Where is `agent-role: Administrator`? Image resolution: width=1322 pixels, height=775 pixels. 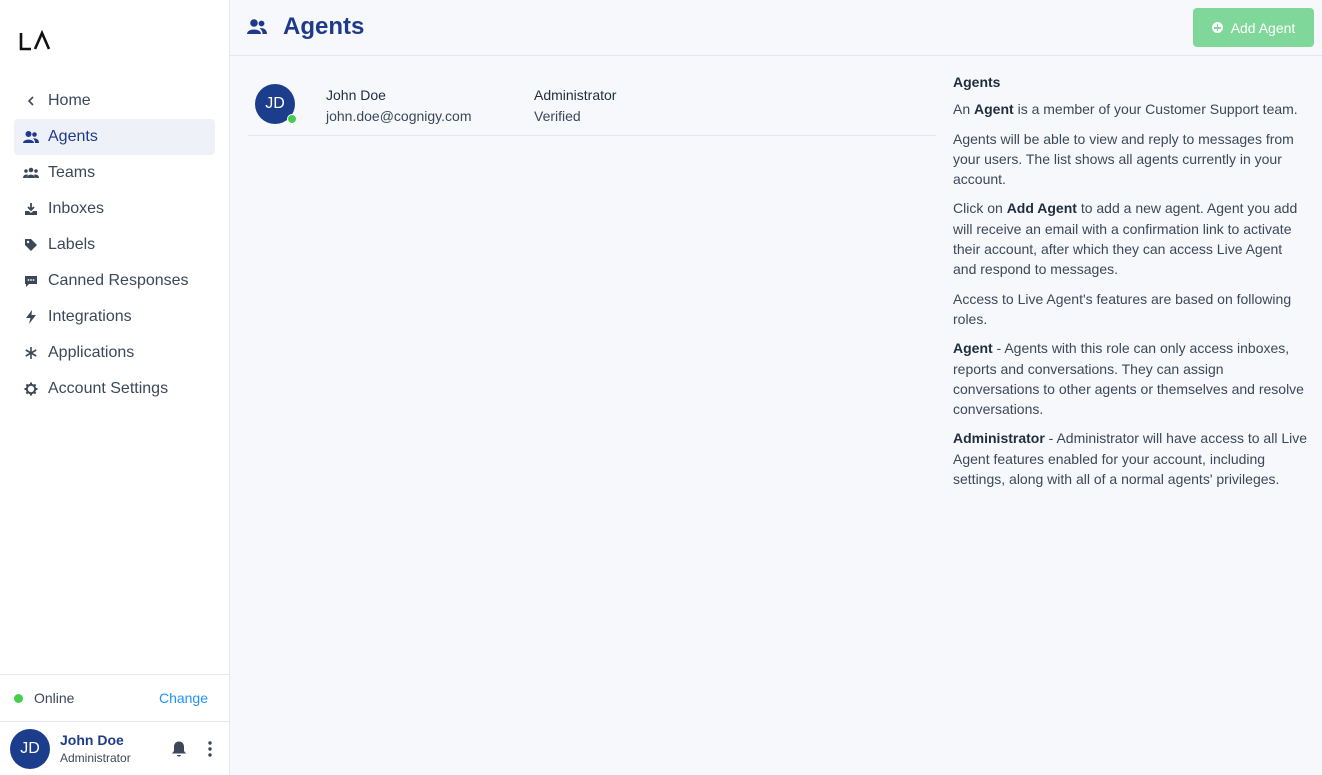 agent-role: Administrator is located at coordinates (575, 95).